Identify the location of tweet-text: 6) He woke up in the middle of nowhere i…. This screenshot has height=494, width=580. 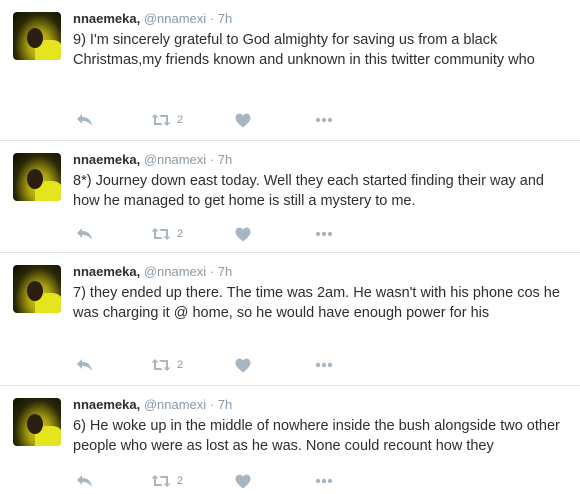
(316, 436).